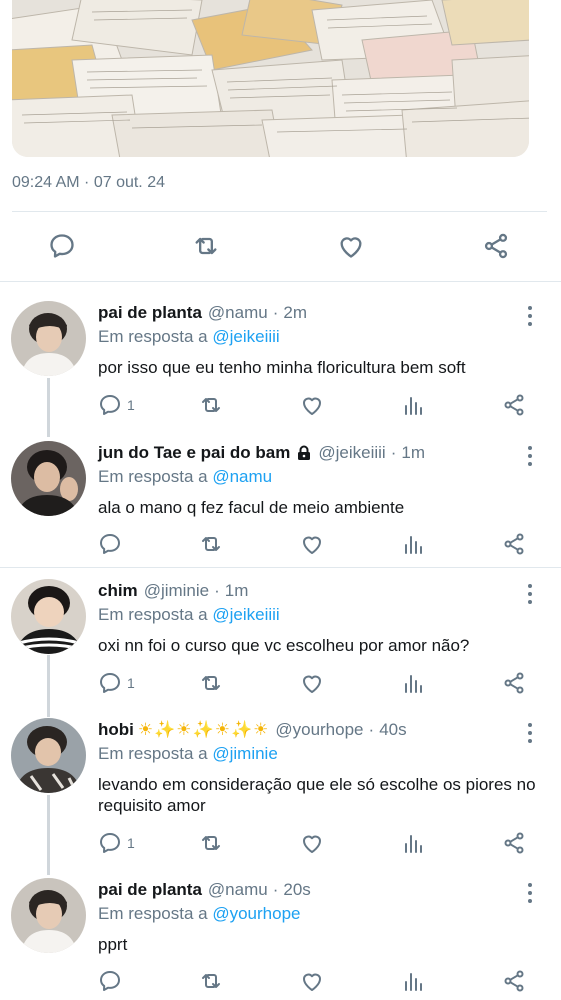  I want to click on display-name: jun do Tae e pai do bam, so click(194, 453).